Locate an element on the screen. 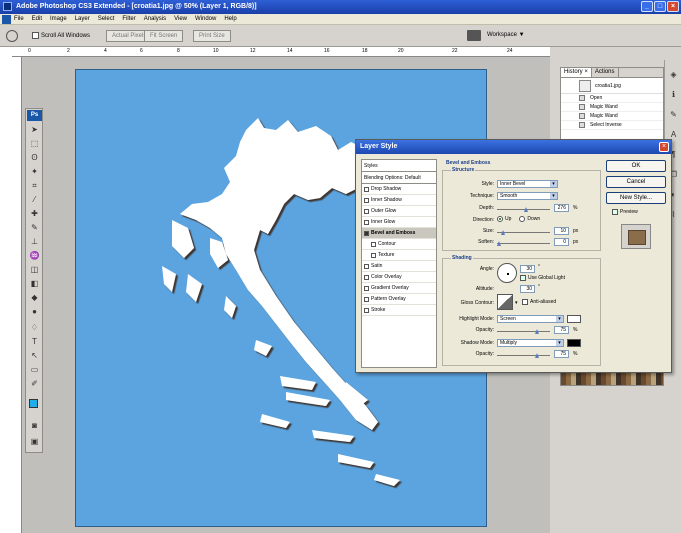 The width and height of the screenshot is (681, 533). eraser-tool-icon: ◫ is located at coordinates (34, 270).